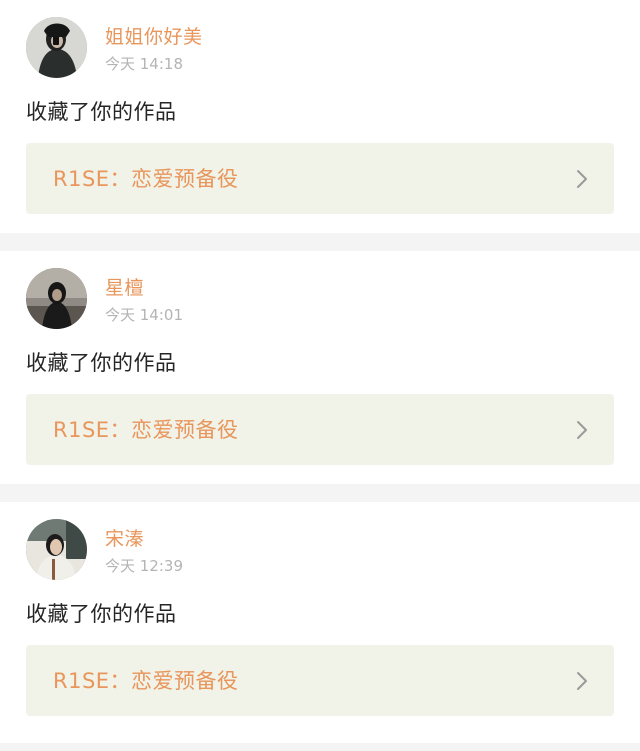 The image size is (640, 751). I want to click on notification-meta: 姐姐你好美 今天 14:18, so click(154, 45).